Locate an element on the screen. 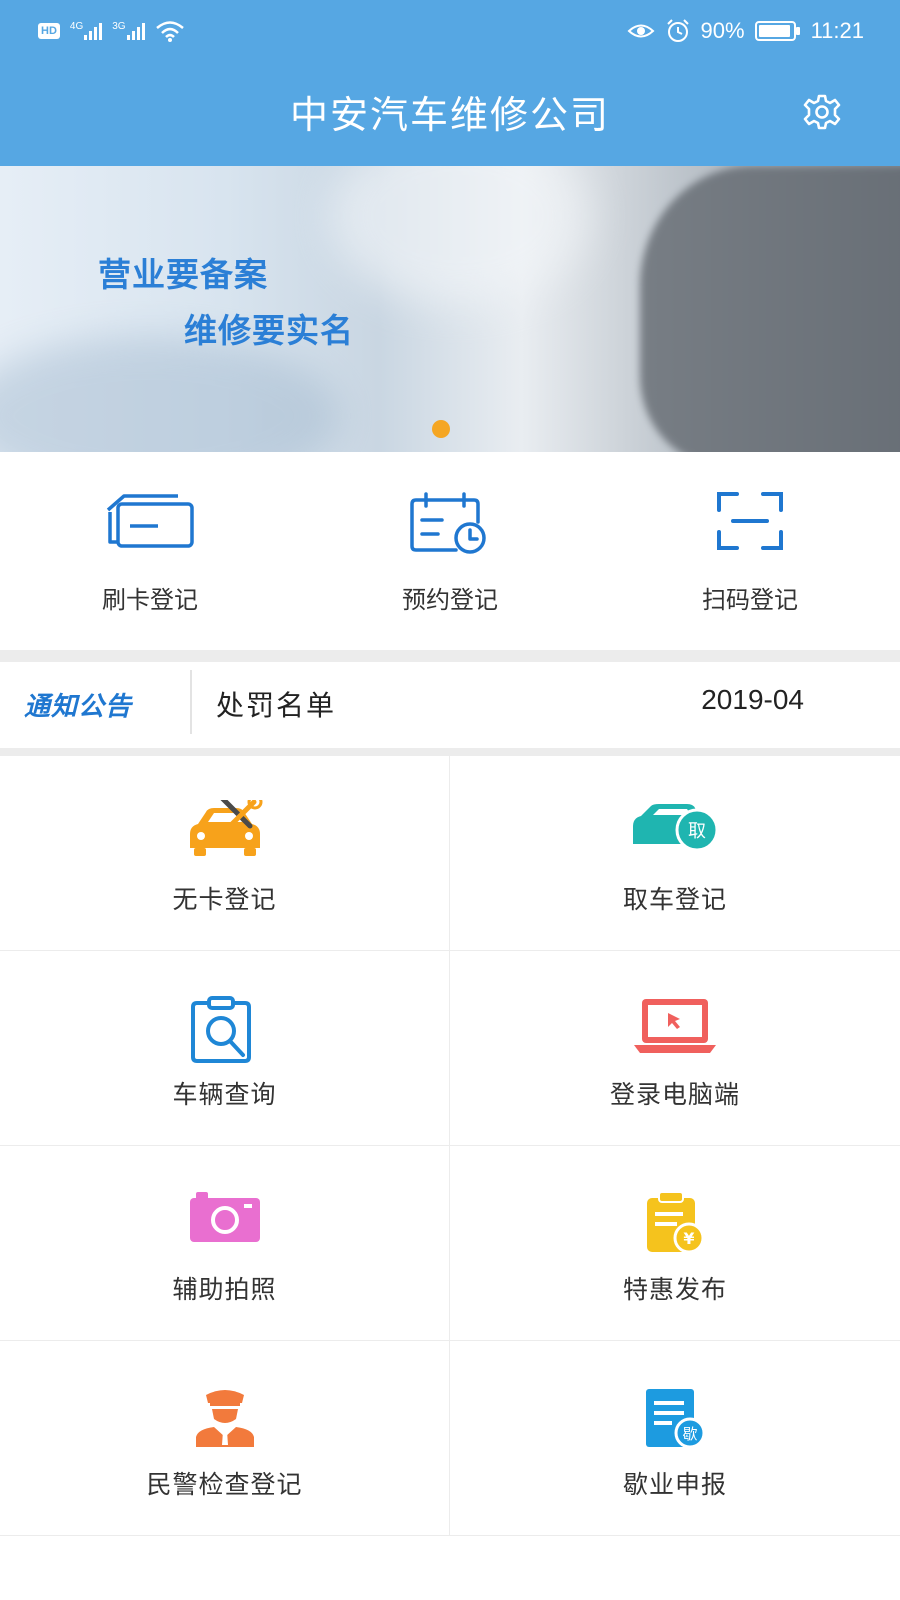 The width and height of the screenshot is (900, 1600). signal-4g-icon: 4G is located at coordinates (86, 30).